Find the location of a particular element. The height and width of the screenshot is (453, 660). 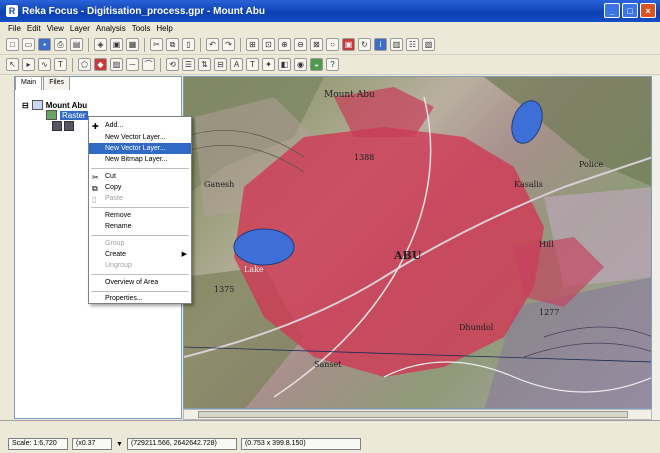

close-button: × is located at coordinates (648, 10).